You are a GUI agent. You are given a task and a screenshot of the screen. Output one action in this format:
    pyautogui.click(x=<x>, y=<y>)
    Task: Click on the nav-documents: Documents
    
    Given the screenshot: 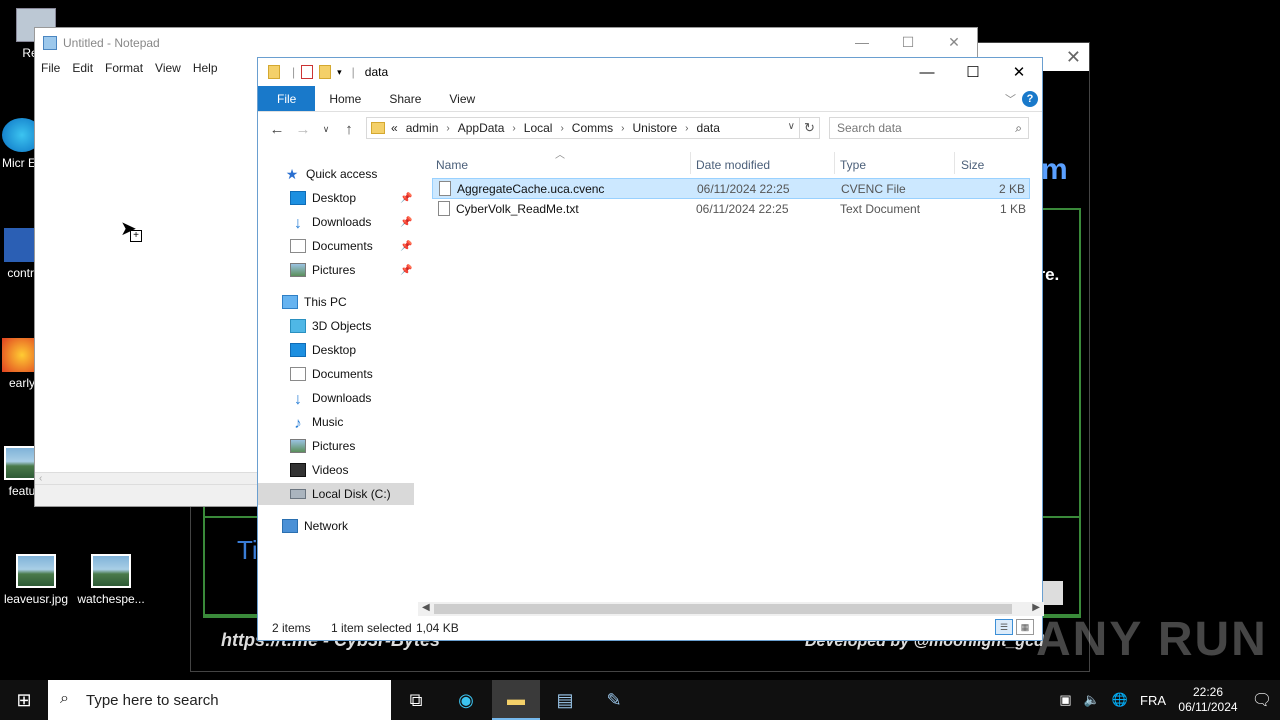 What is the action you would take?
    pyautogui.click(x=331, y=374)
    